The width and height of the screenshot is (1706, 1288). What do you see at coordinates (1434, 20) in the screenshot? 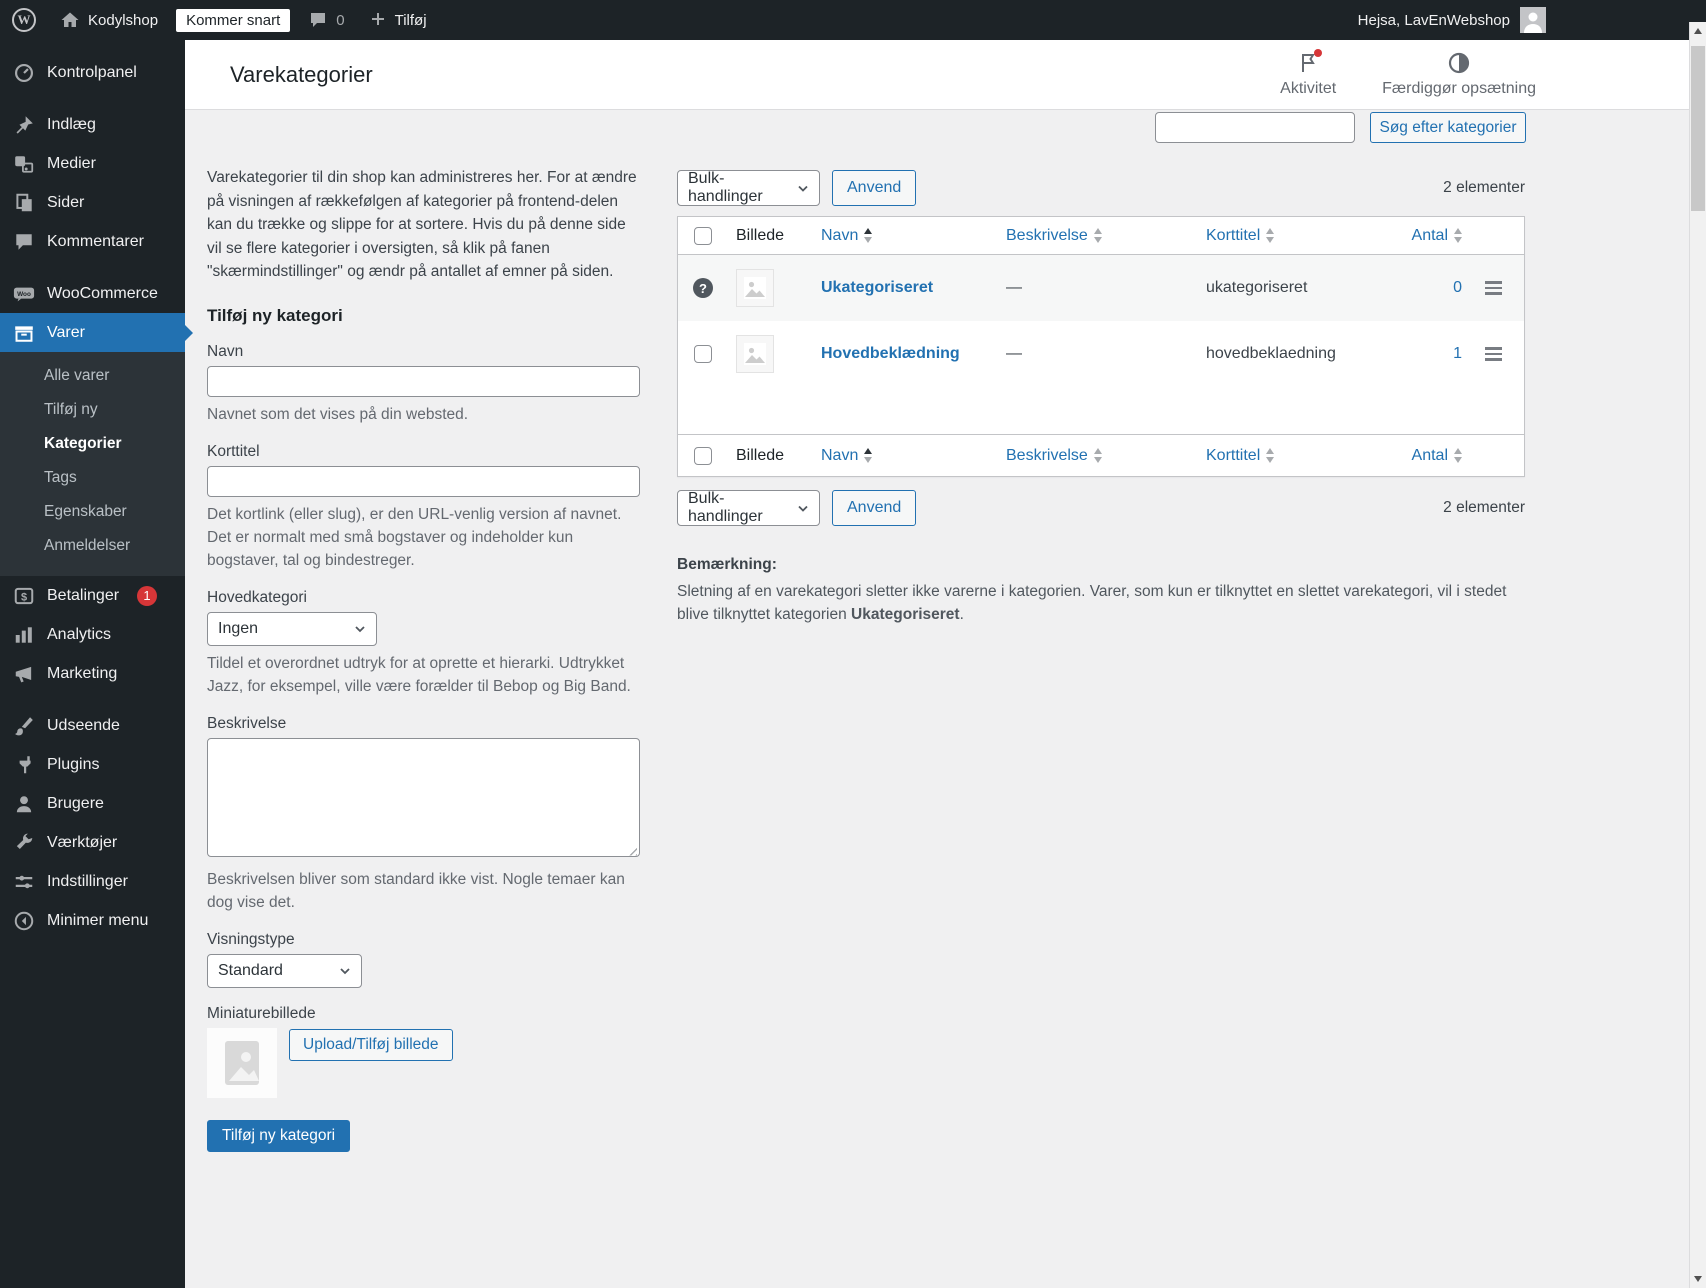
I see `user-greeting: Hejsa, LavEnWebshop` at bounding box center [1434, 20].